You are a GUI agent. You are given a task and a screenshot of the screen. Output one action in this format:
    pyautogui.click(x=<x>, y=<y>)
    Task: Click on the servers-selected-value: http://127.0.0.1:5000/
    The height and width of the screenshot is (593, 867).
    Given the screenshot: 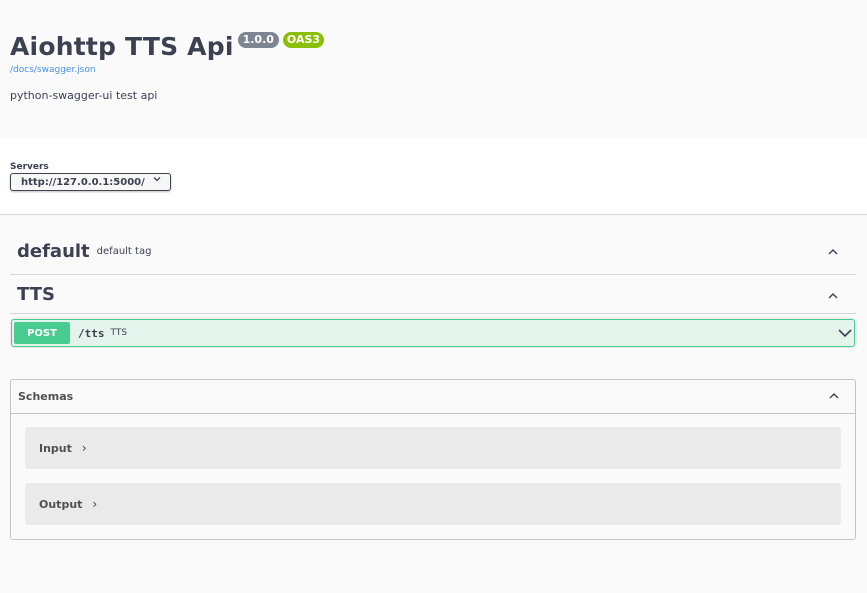 What is the action you would take?
    pyautogui.click(x=83, y=182)
    